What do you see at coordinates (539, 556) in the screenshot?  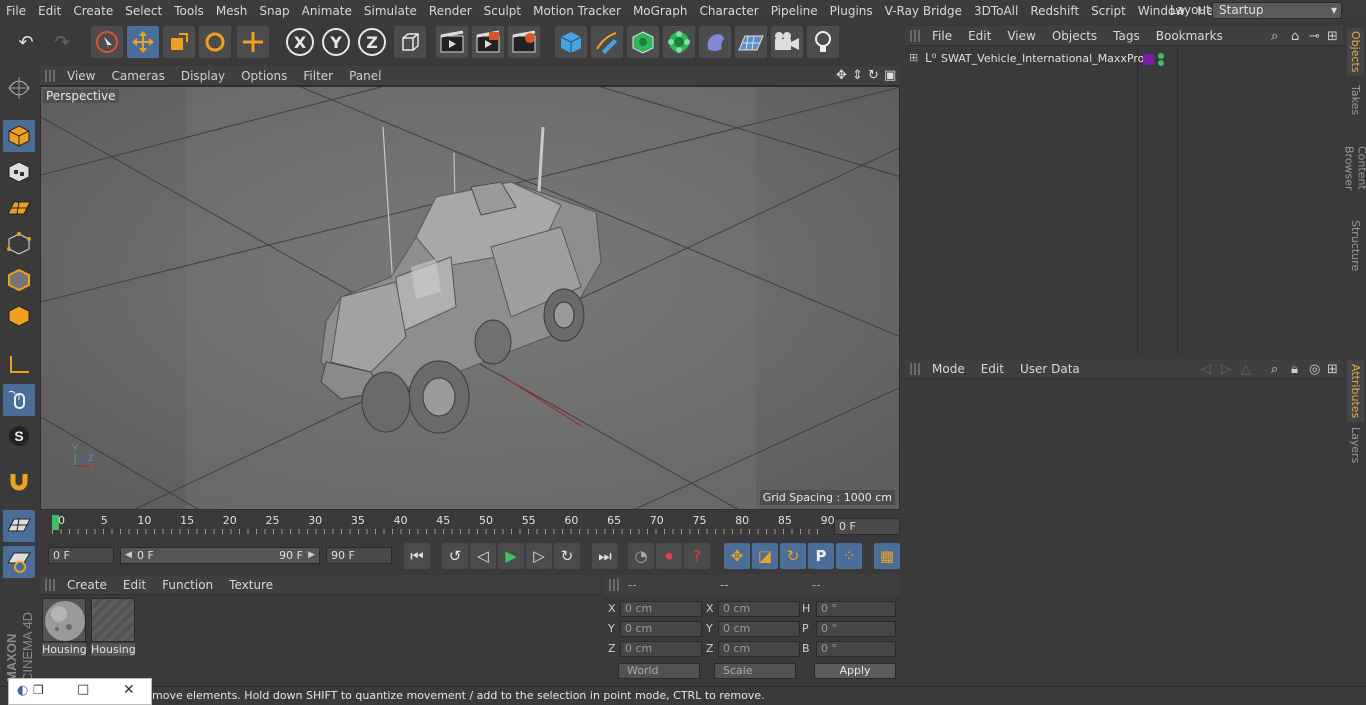 I see `next-frame-icon: ▷` at bounding box center [539, 556].